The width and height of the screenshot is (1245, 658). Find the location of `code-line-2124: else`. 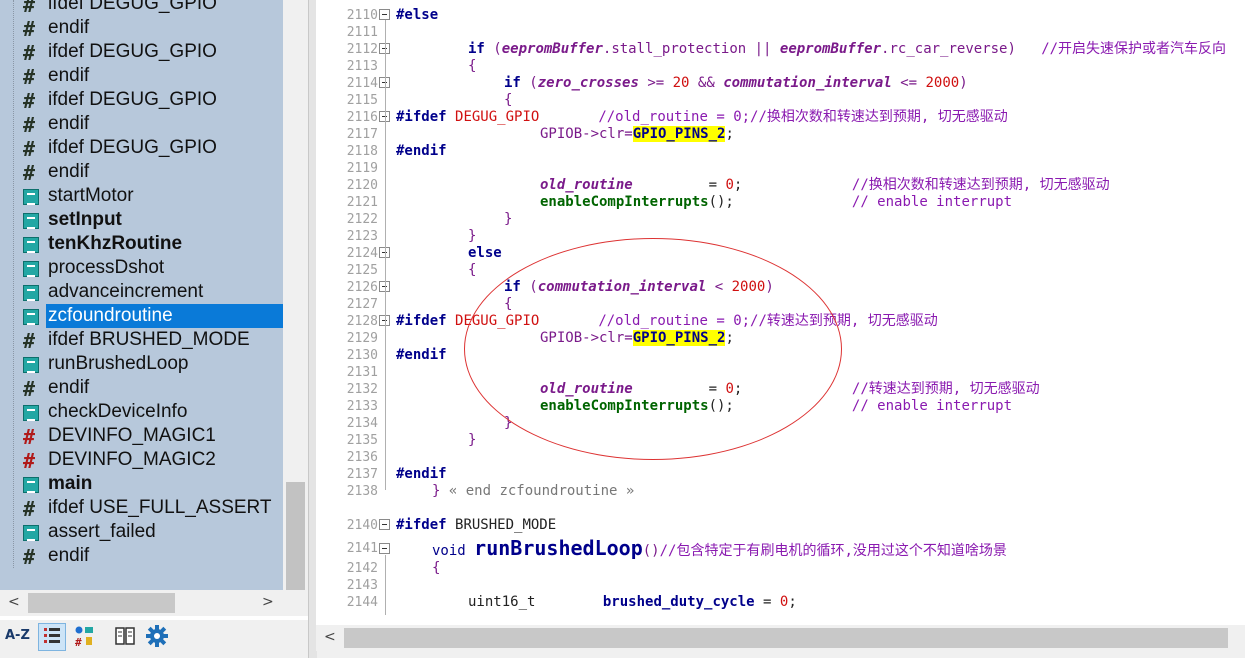

code-line-2124: else is located at coordinates (485, 253).